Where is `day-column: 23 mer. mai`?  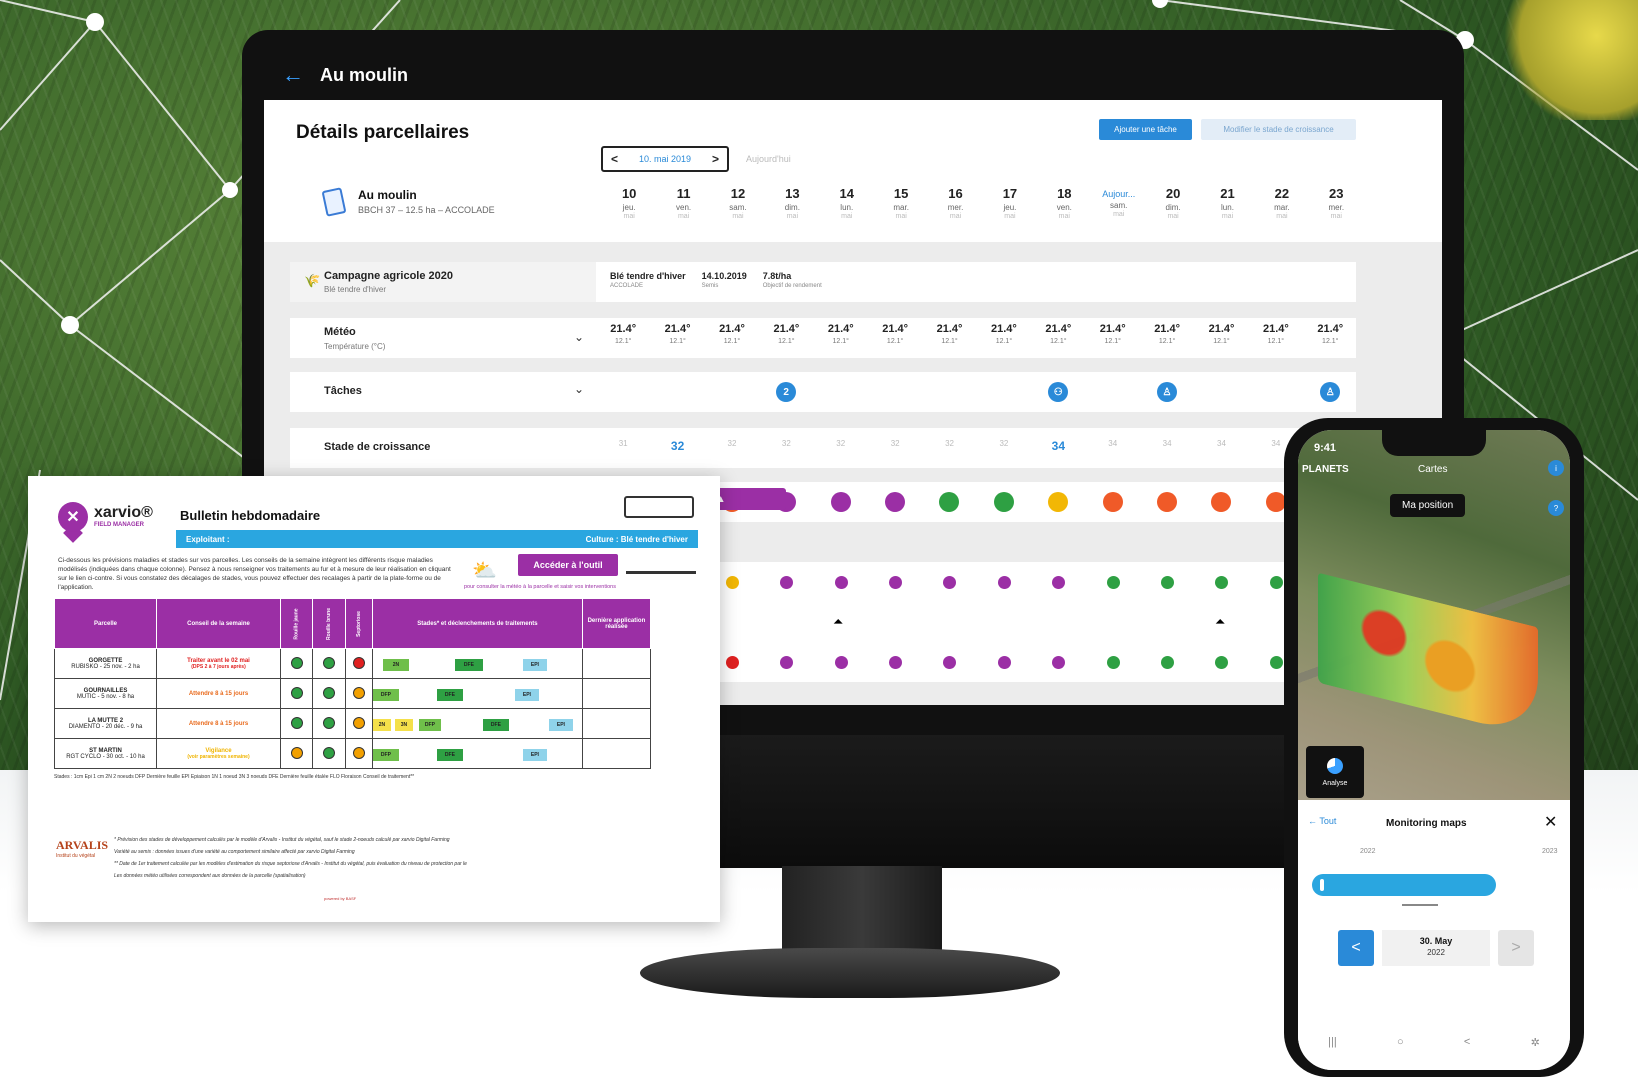 day-column: 23 mer. mai is located at coordinates (1336, 203).